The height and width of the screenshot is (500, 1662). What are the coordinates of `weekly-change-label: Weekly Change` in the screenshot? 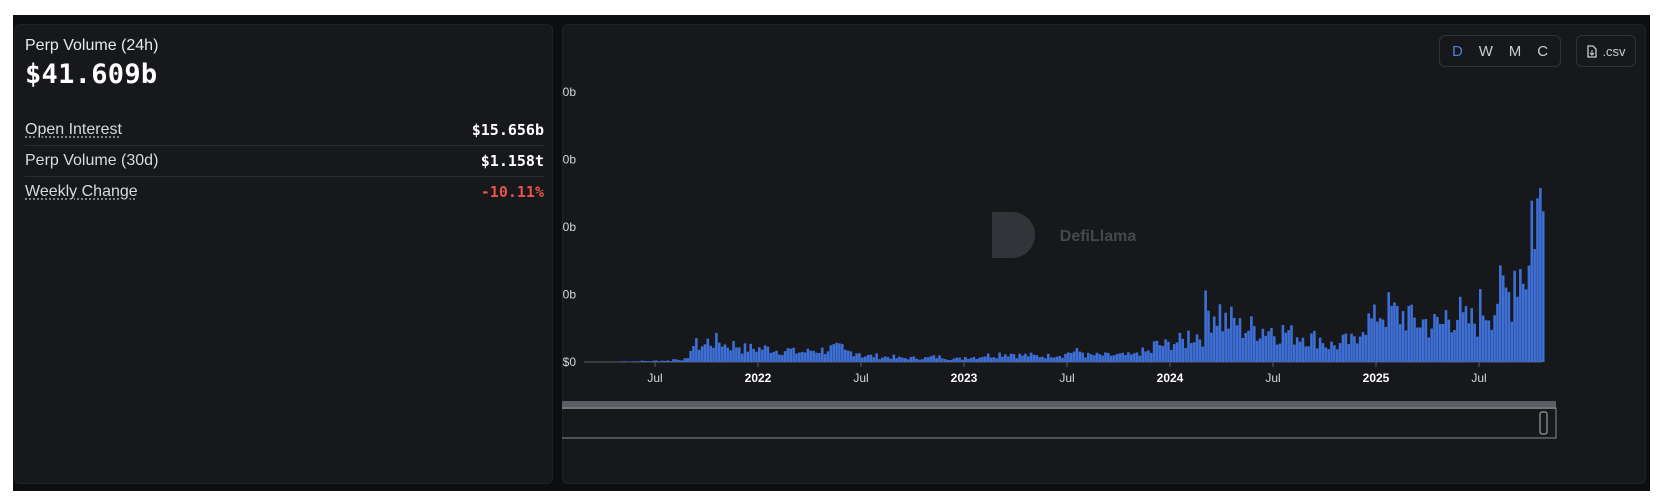 It's located at (81, 192).